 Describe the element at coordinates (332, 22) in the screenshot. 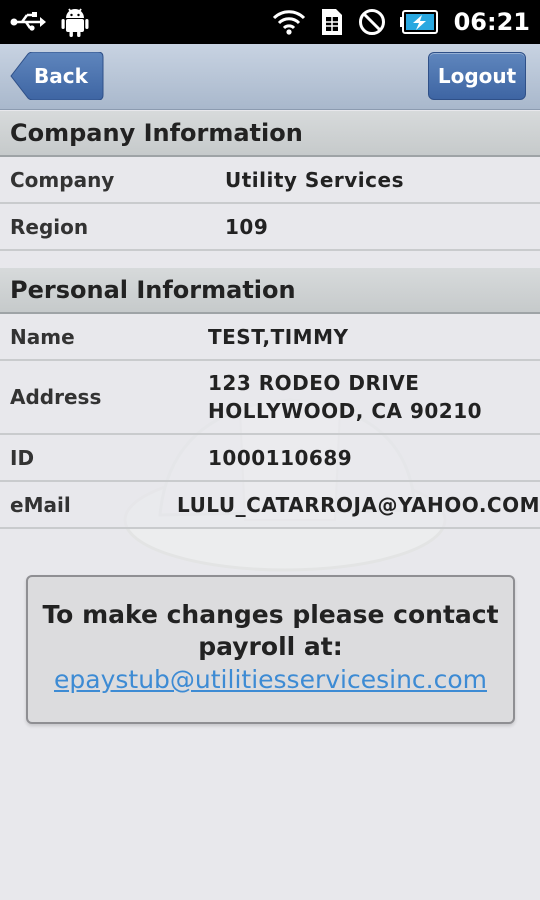

I see `sim-icon` at that location.